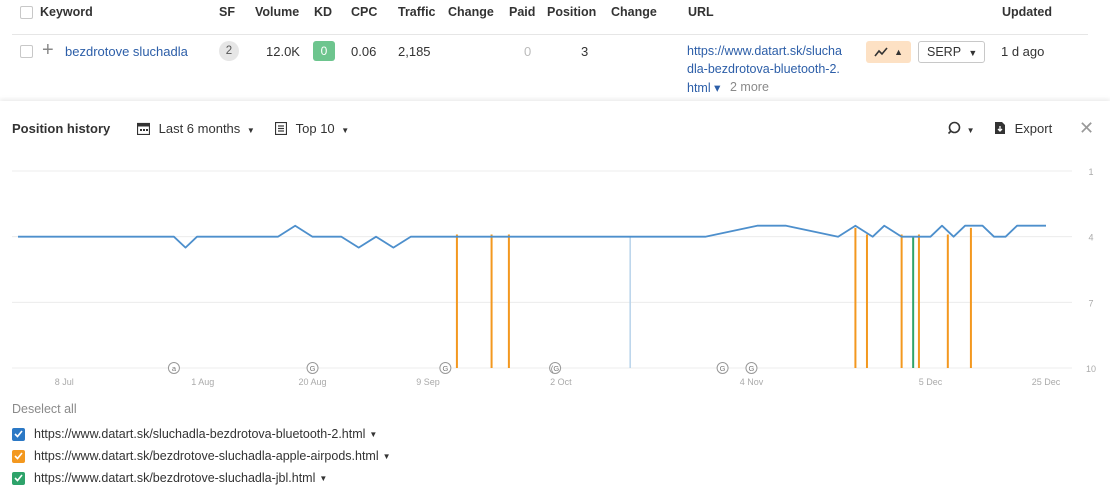  I want to click on date-range-label: Last 6 months, so click(199, 128).